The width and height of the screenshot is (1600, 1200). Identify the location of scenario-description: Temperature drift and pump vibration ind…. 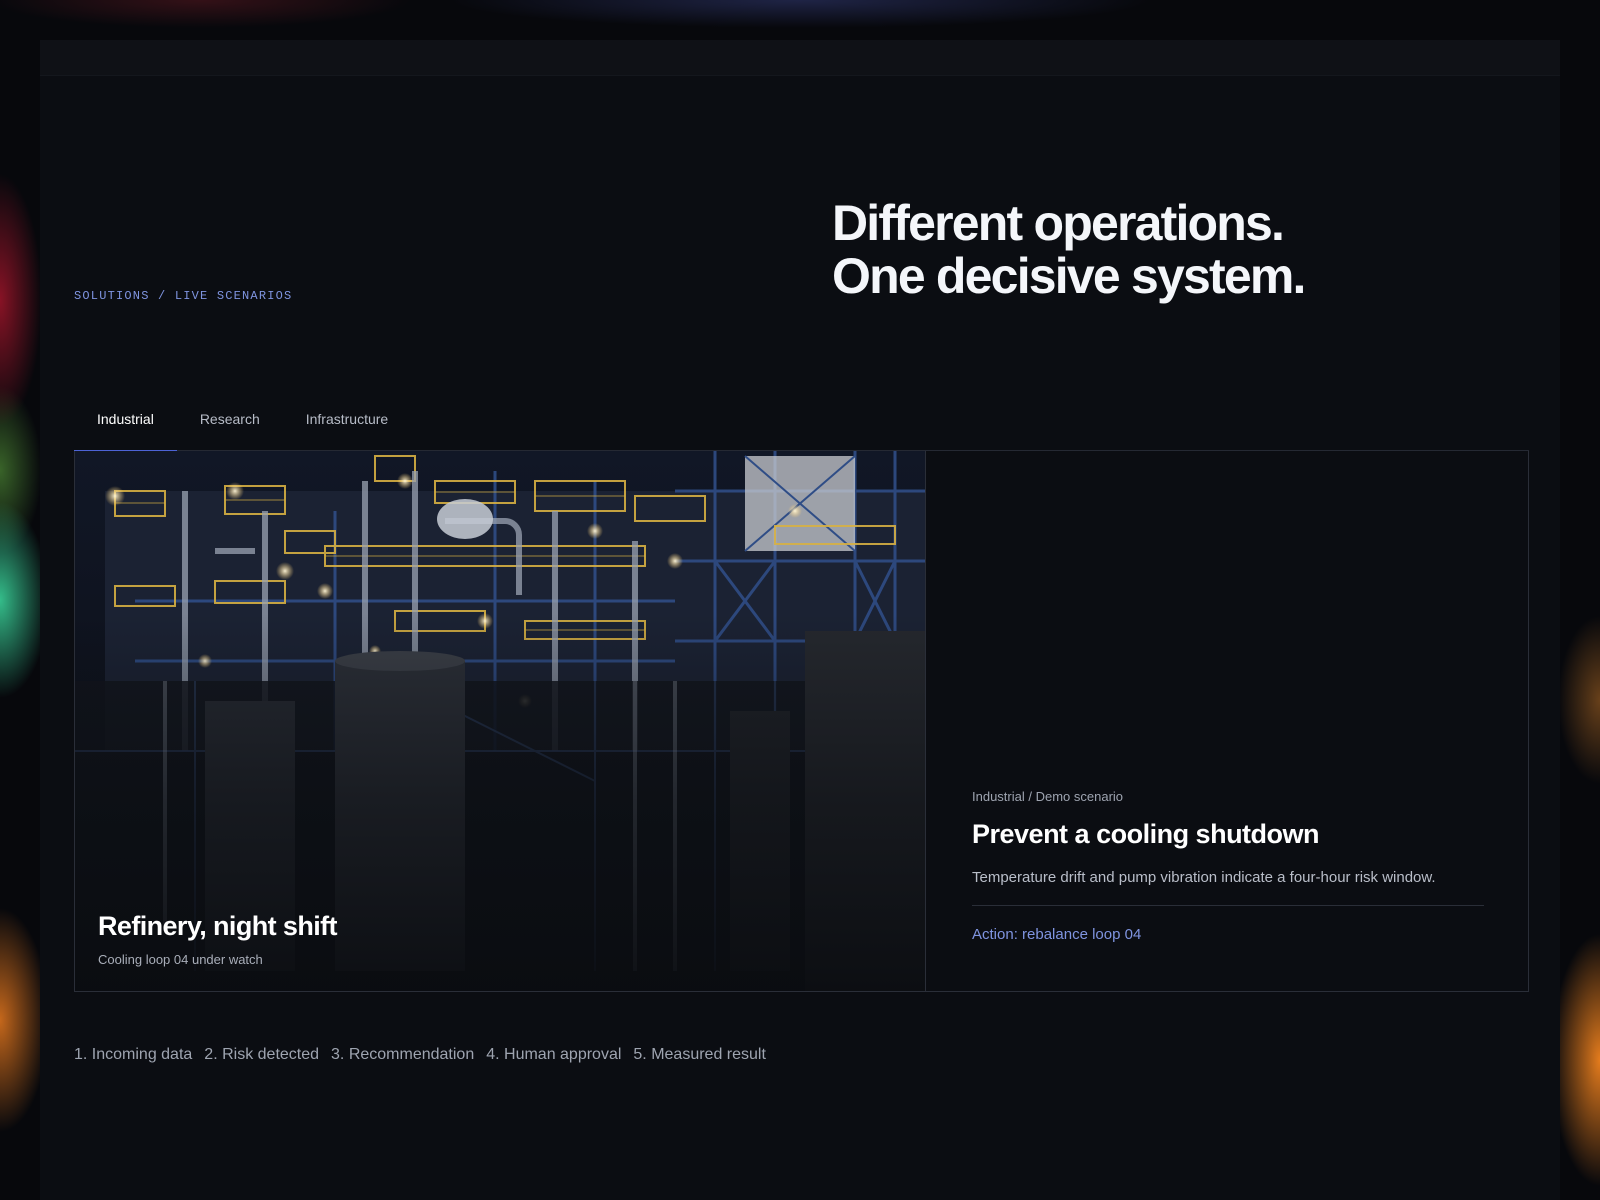
(1204, 877).